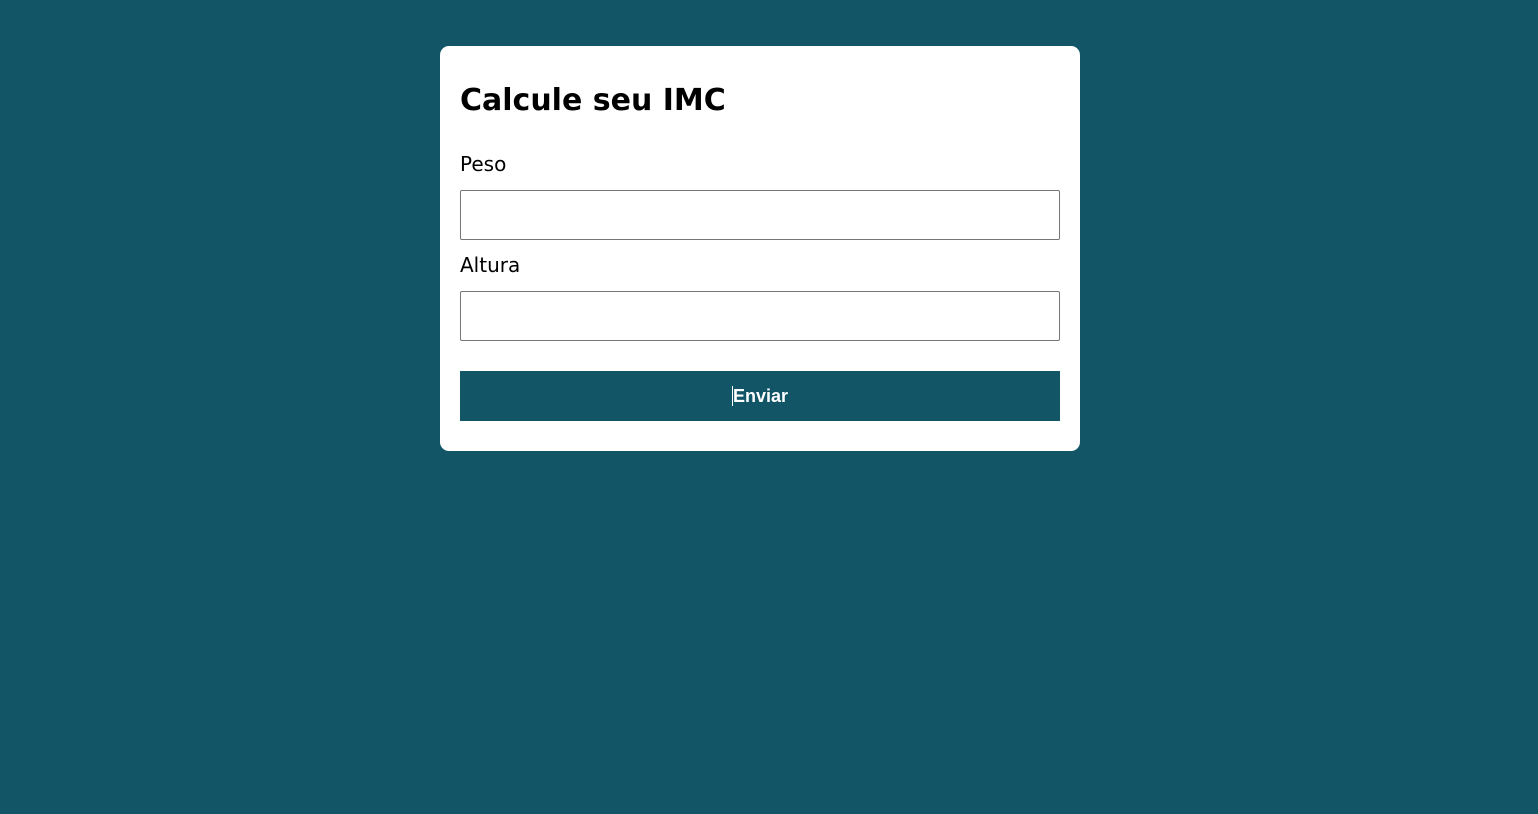  I want to click on peso-input, so click(760, 215).